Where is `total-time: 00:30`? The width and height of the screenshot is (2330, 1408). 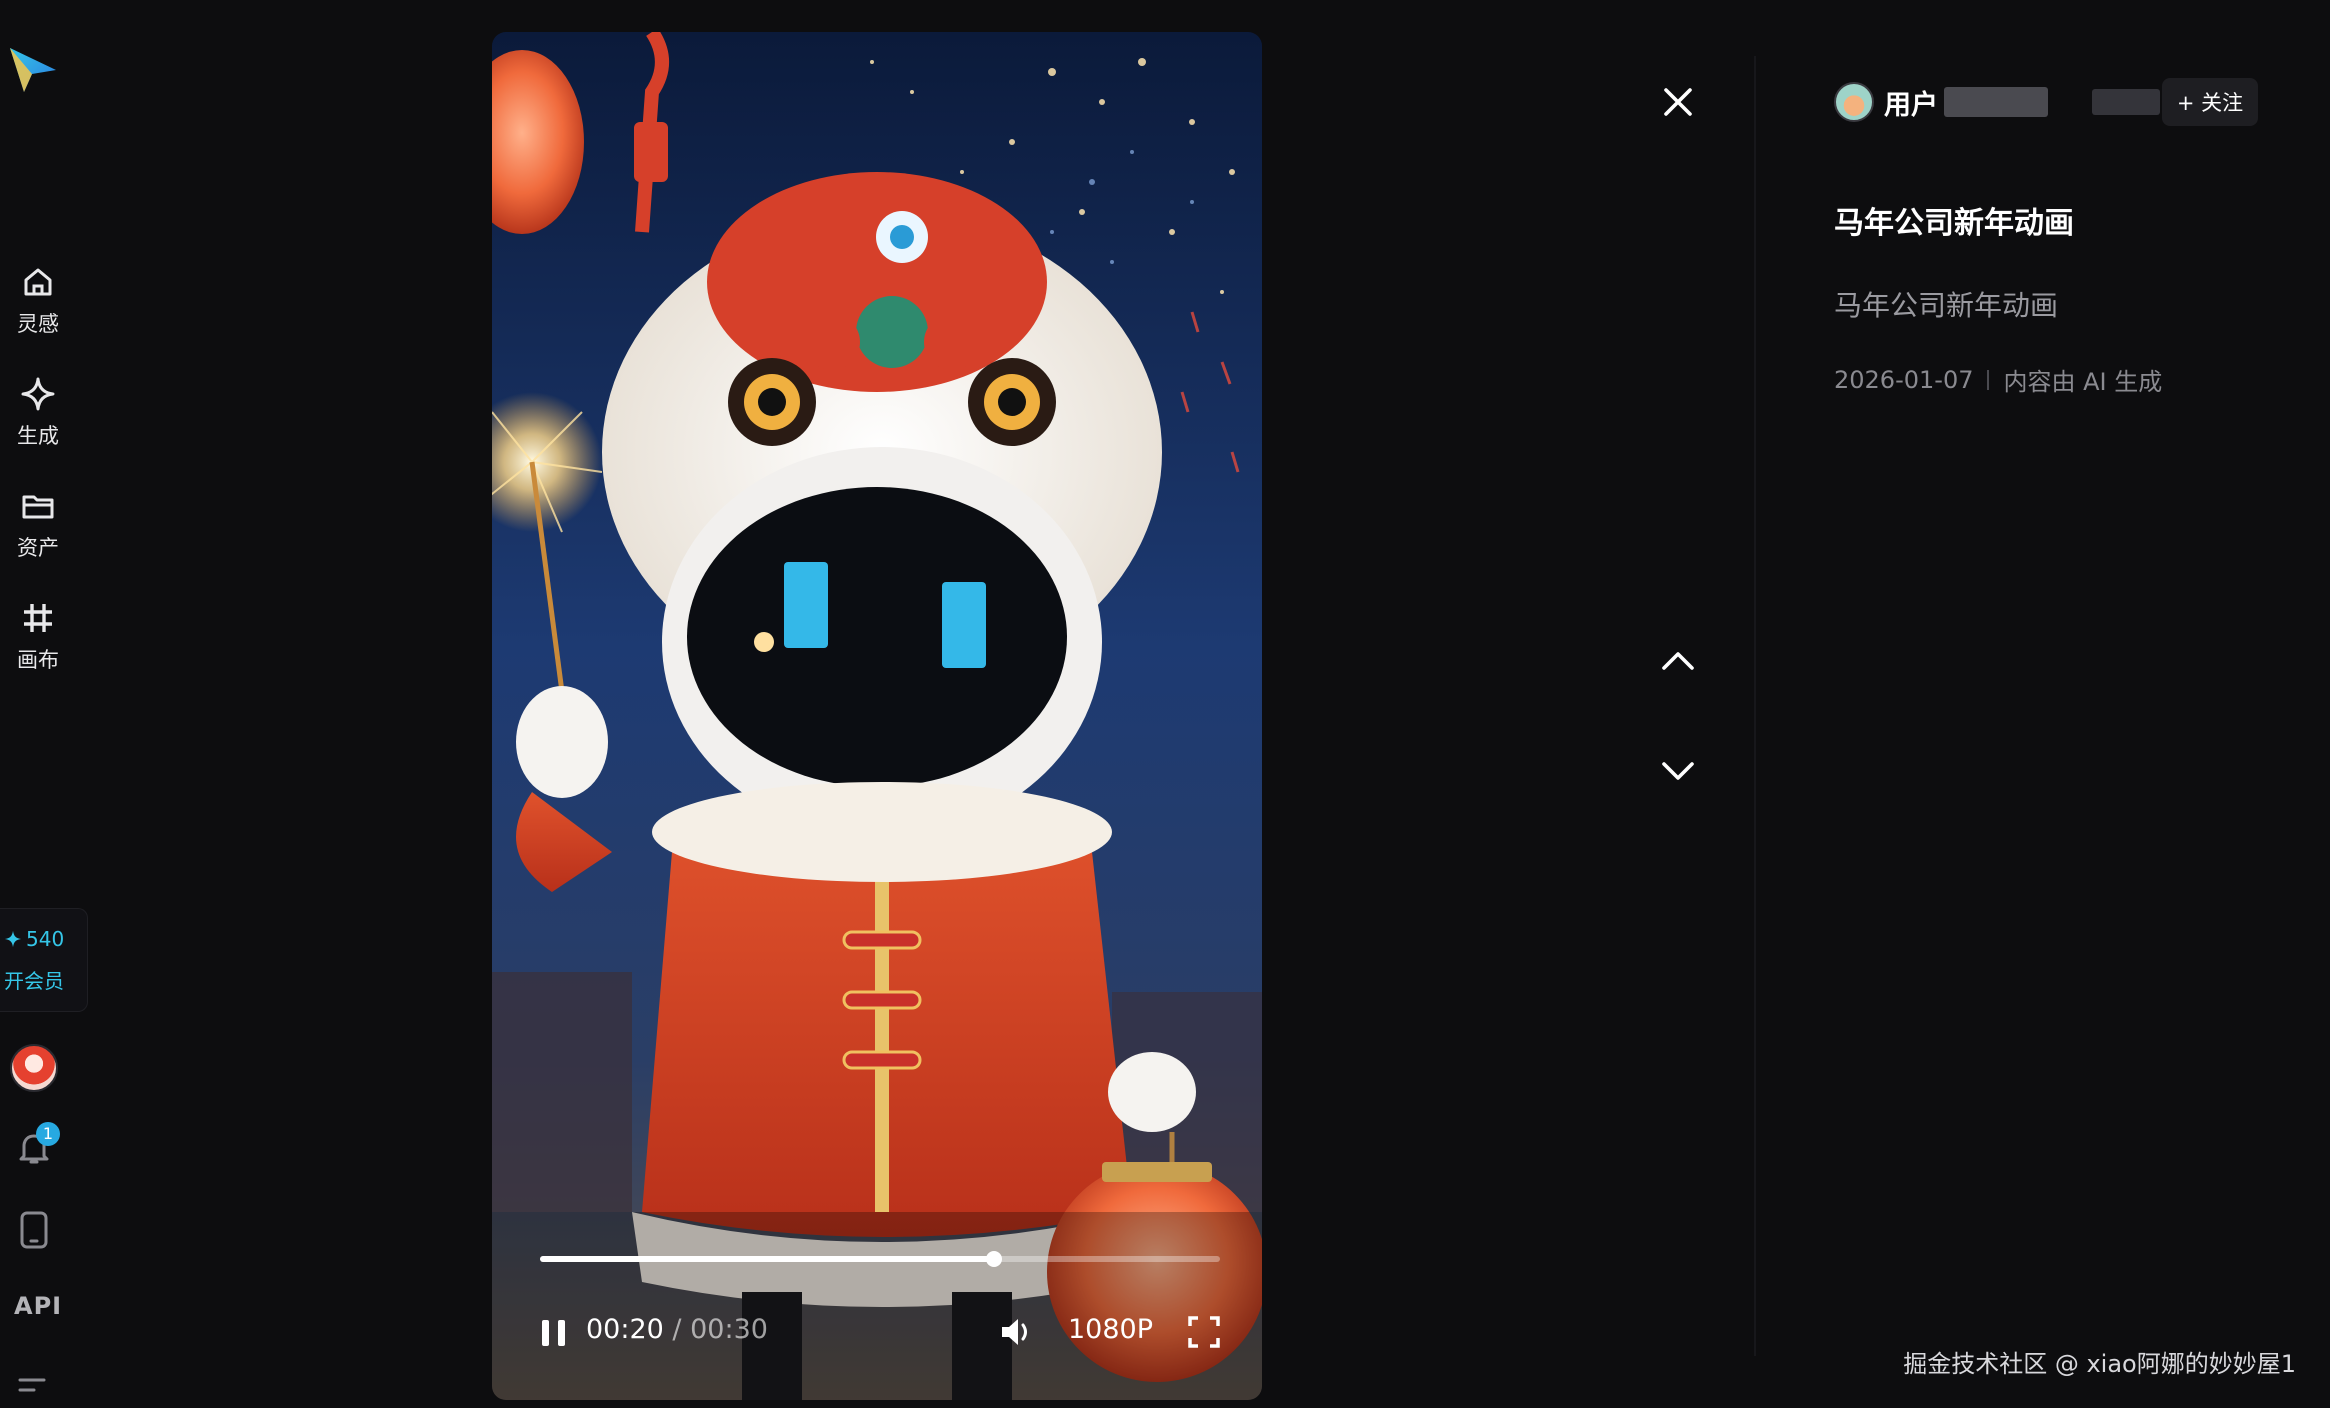
total-time: 00:30 is located at coordinates (729, 1329).